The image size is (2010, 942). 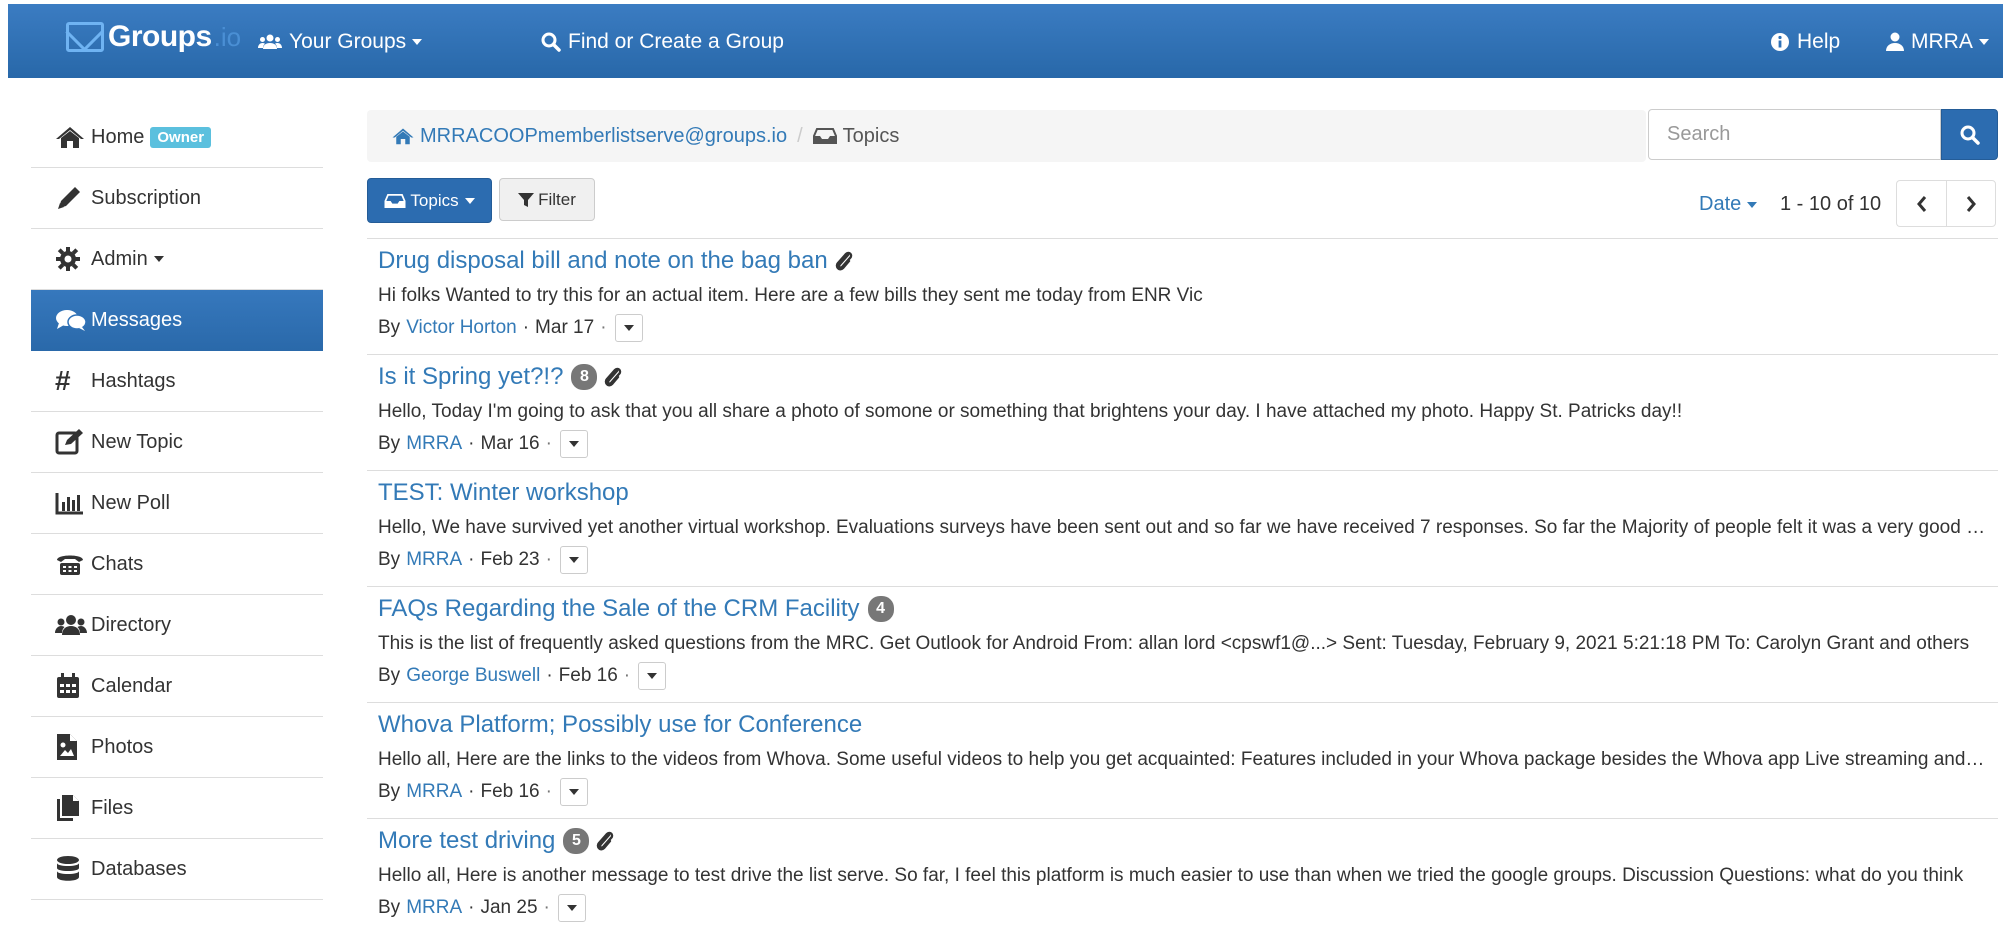 What do you see at coordinates (118, 136) in the screenshot?
I see `sidebar-item-label: Home` at bounding box center [118, 136].